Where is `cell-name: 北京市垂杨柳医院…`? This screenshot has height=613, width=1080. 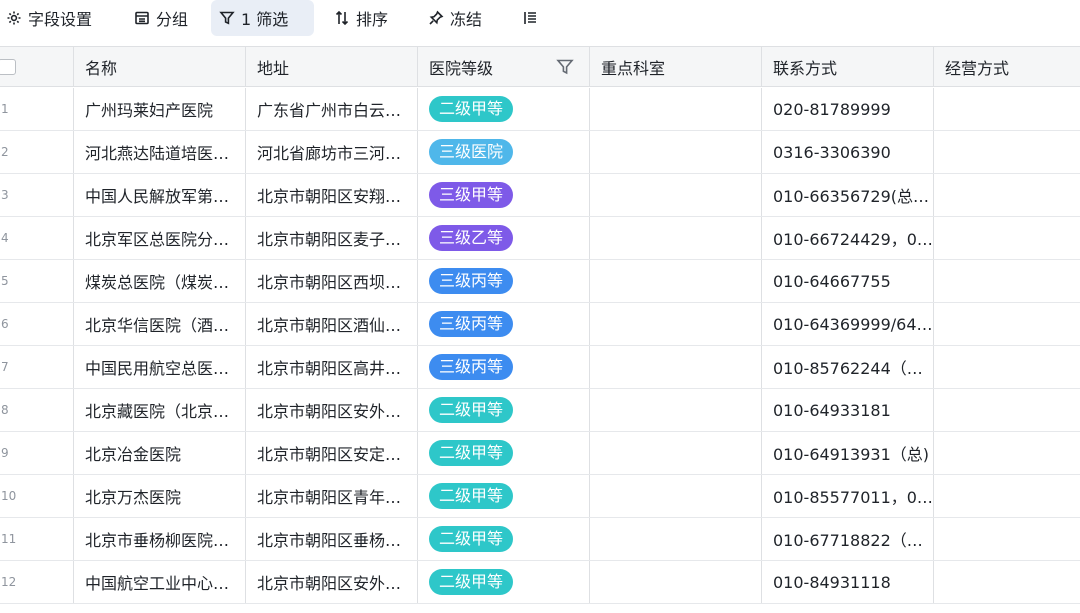
cell-name: 北京市垂杨柳医院… is located at coordinates (160, 539).